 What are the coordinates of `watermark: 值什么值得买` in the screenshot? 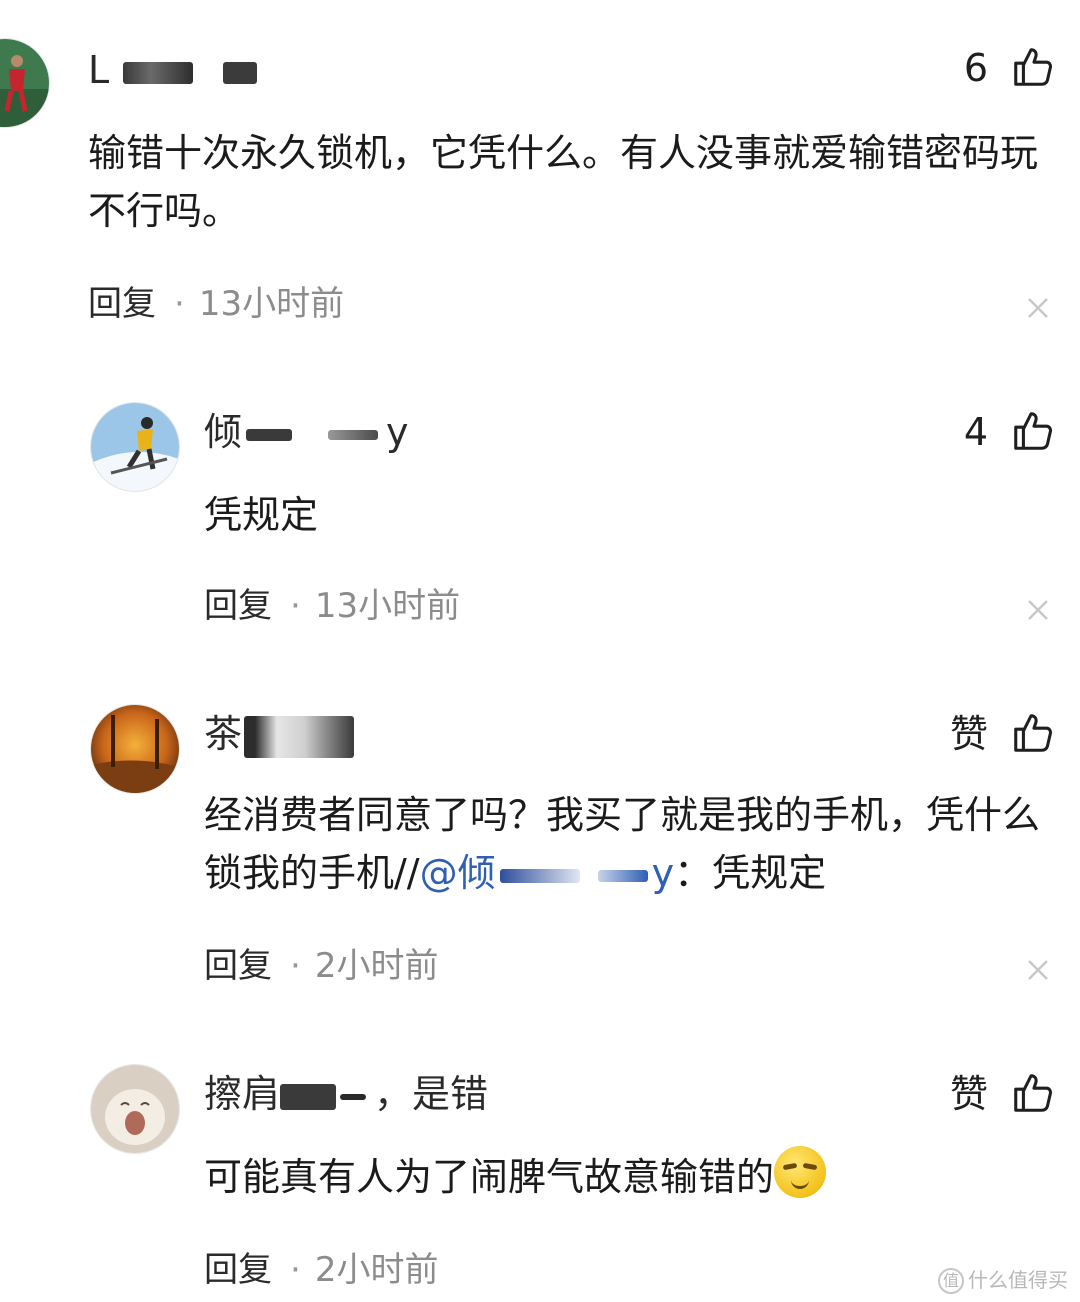 It's located at (1003, 1279).